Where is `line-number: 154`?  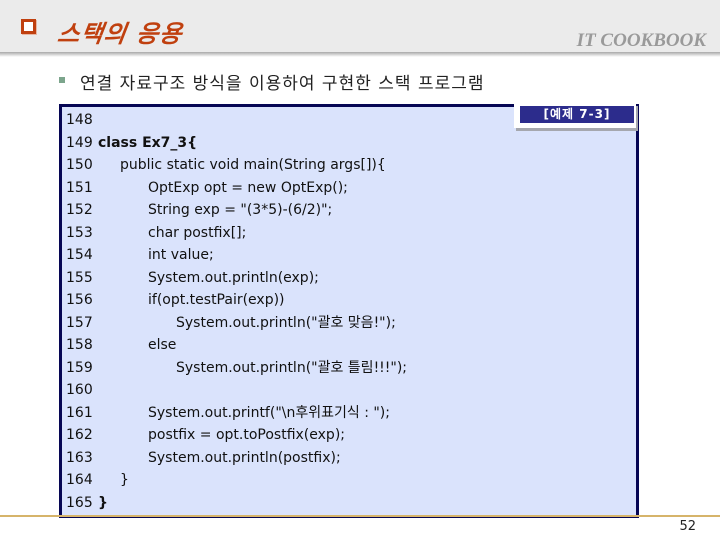 line-number: 154 is located at coordinates (79, 255).